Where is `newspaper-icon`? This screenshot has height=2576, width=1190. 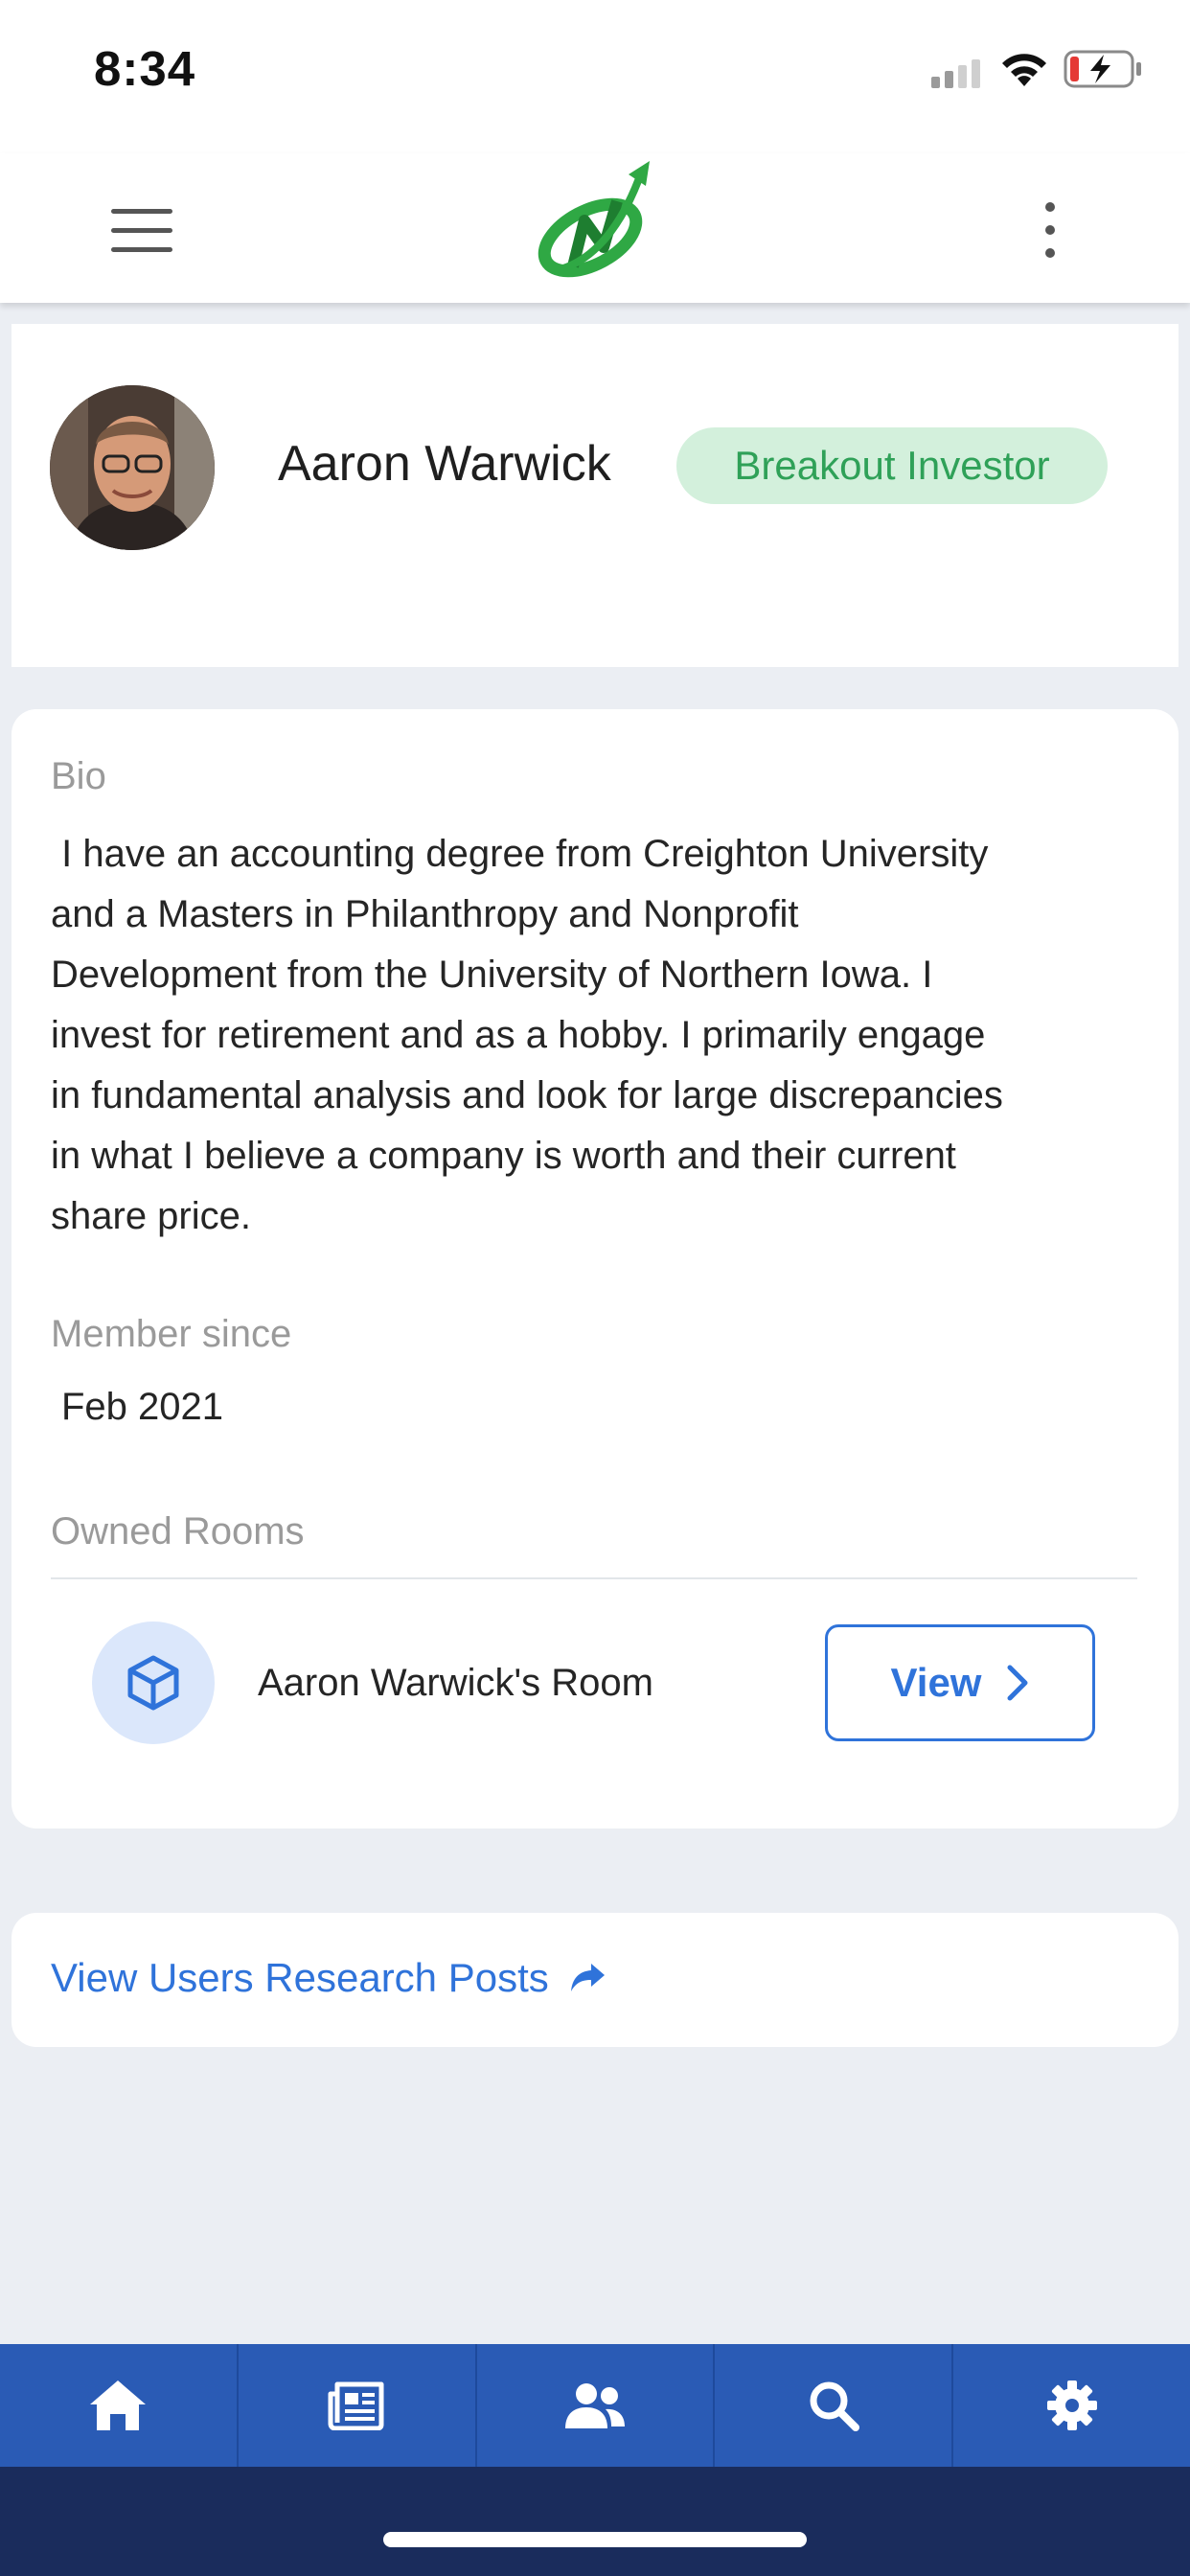 newspaper-icon is located at coordinates (356, 2405).